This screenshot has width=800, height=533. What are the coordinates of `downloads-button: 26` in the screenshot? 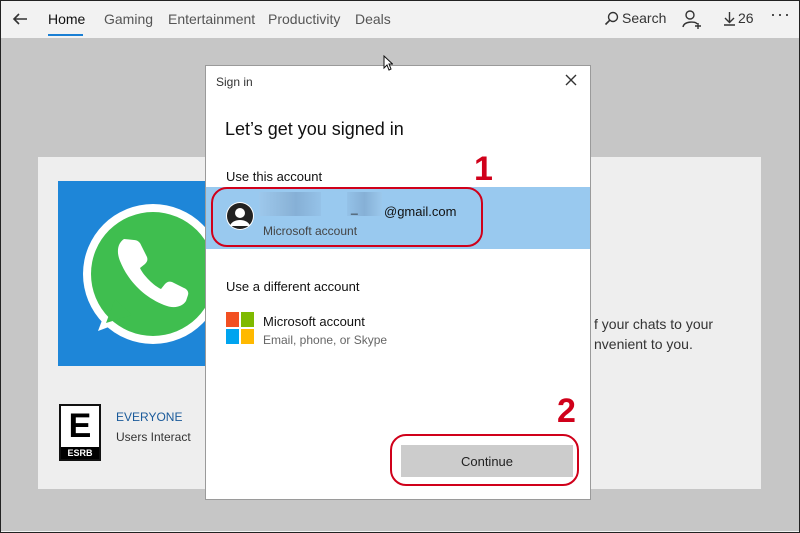 It's located at (738, 18).